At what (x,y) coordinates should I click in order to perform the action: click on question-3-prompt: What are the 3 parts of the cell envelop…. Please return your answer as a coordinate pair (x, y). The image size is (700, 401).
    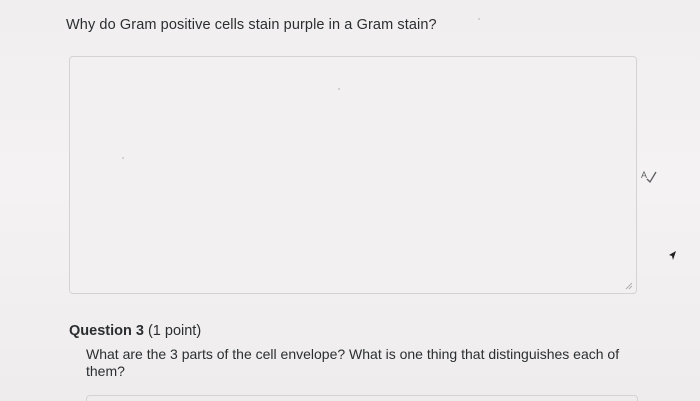
    Looking at the image, I should click on (353, 362).